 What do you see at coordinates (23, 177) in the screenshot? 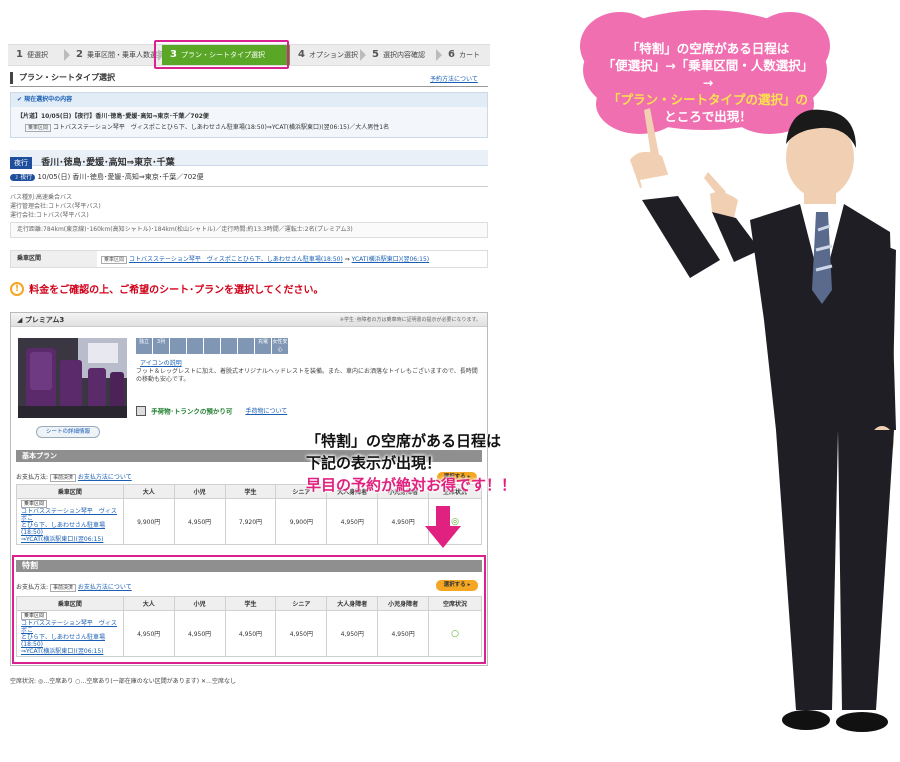
I see `moon-icon: ☽ 夜行` at bounding box center [23, 177].